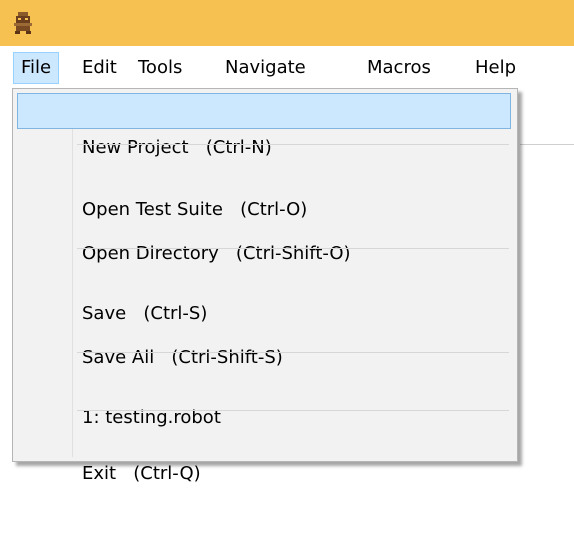  Describe the element at coordinates (264, 125) in the screenshot. I see `menu-item-new-project: New Project (Ctrl-N)` at that location.